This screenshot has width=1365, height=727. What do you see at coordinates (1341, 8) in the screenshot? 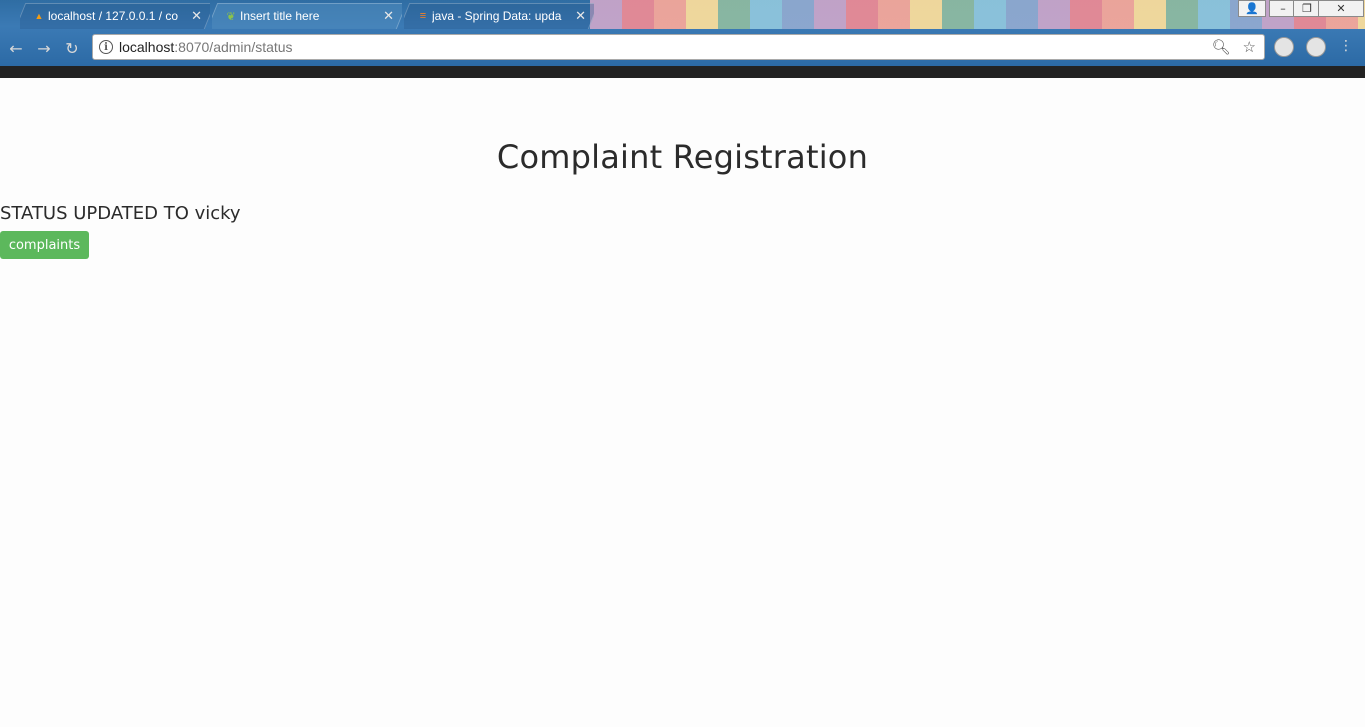
I see `close-window-icon: ✕` at bounding box center [1341, 8].